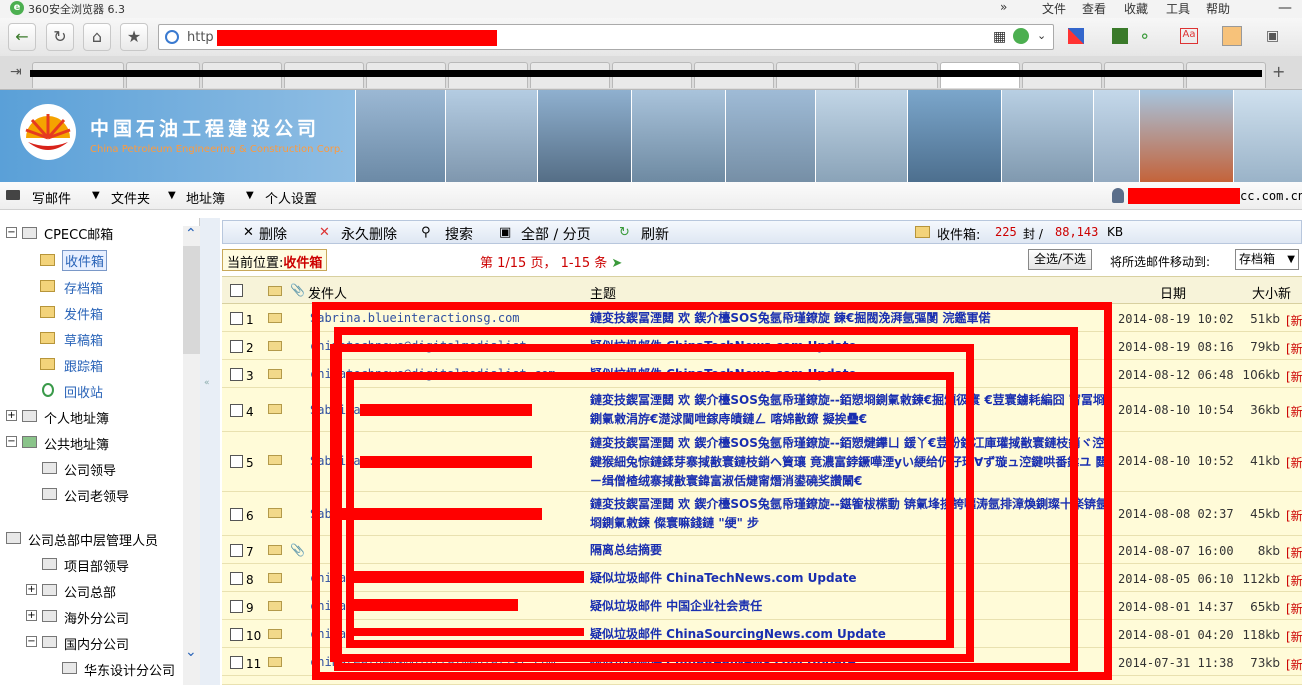 The height and width of the screenshot is (685, 1302). Describe the element at coordinates (250, 516) in the screenshot. I see `row-number: 6` at that location.